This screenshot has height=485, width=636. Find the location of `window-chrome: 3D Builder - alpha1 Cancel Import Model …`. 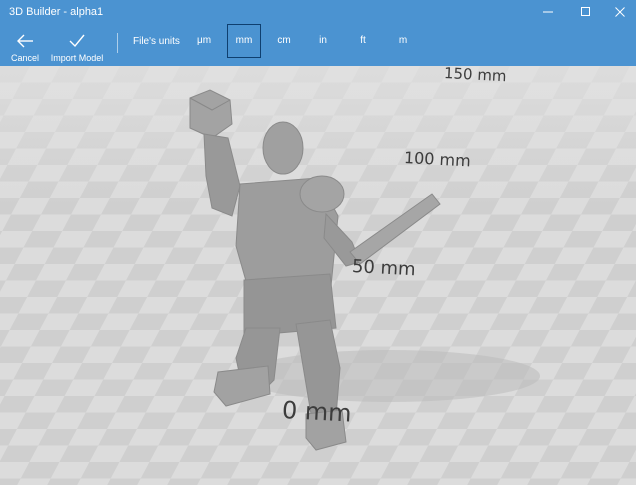

window-chrome: 3D Builder - alpha1 Cancel Import Model … is located at coordinates (318, 33).